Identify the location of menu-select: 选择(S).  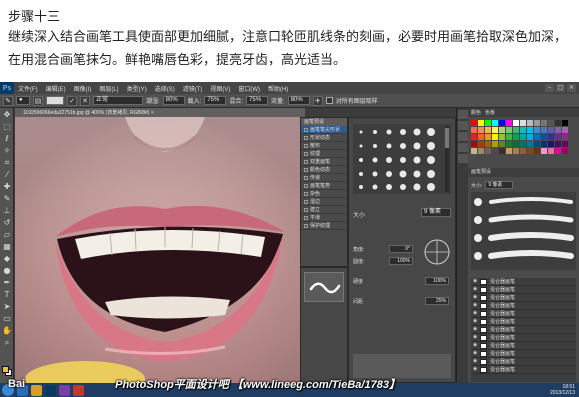
(165, 88).